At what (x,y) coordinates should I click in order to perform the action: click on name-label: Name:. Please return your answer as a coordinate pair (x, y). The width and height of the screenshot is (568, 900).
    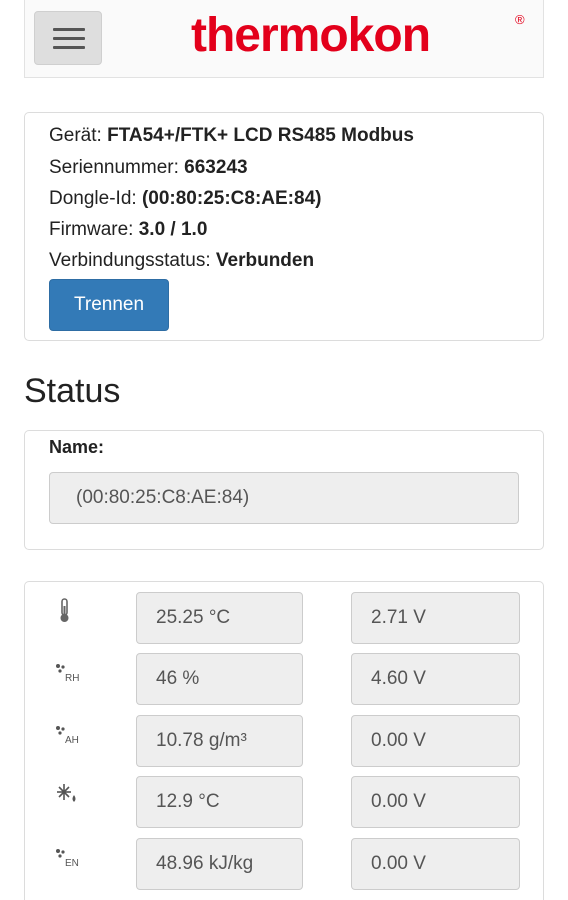
    Looking at the image, I should click on (77, 447).